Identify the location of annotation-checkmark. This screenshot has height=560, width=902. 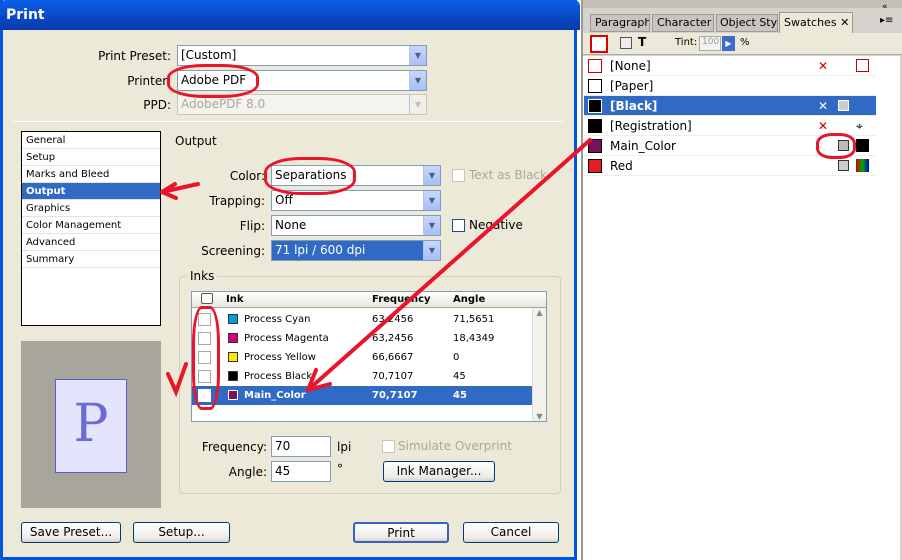
(177, 380).